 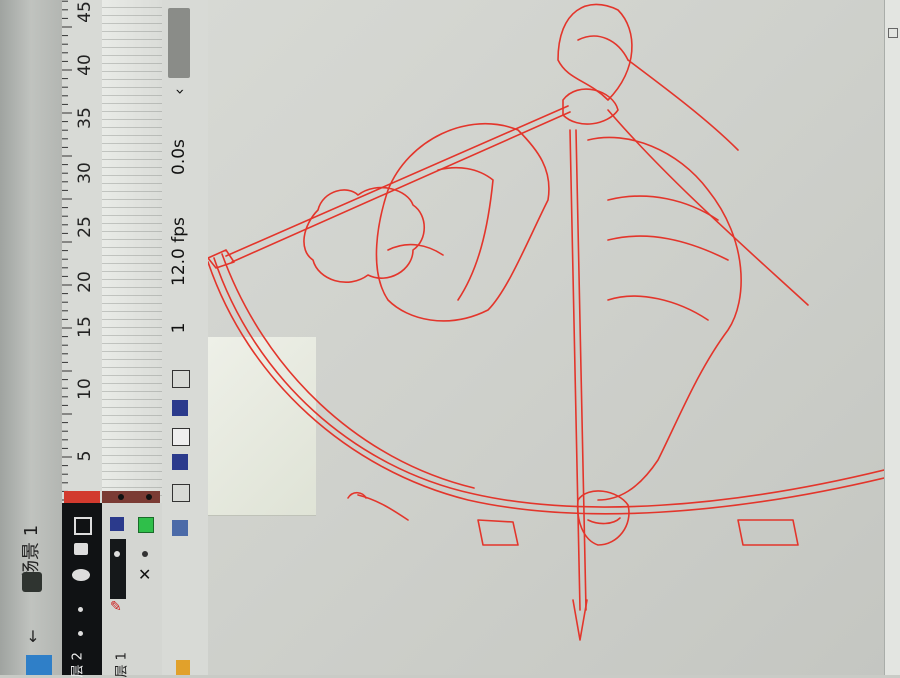 What do you see at coordinates (180, 462) in the screenshot?
I see `edit-multiple-frames-icon` at bounding box center [180, 462].